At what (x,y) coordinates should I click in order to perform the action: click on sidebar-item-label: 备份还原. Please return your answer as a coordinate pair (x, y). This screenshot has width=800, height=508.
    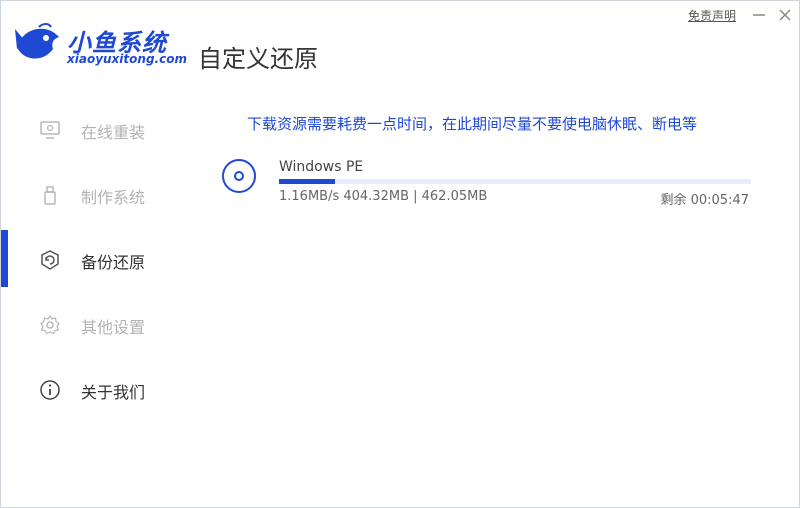
    Looking at the image, I should click on (113, 262).